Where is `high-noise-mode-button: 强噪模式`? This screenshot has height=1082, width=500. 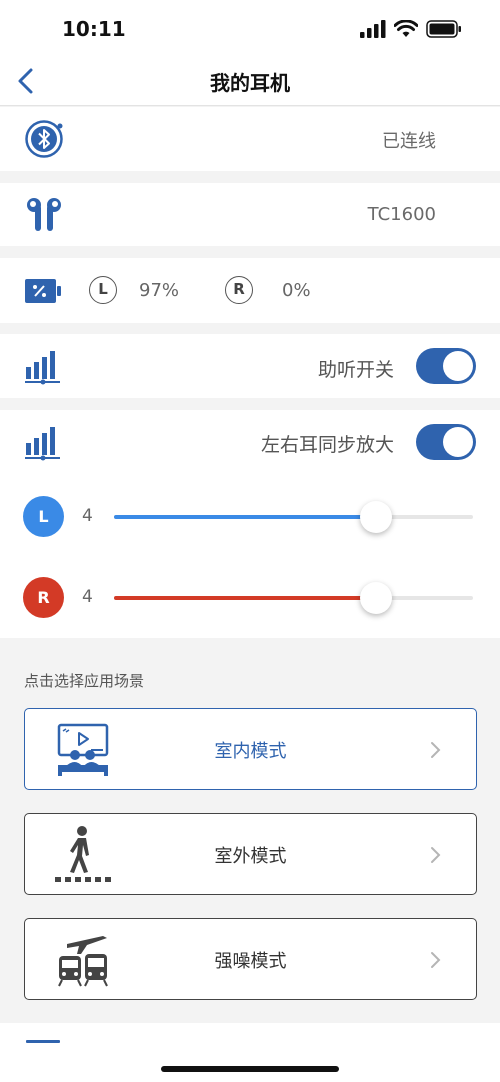
high-noise-mode-button: 强噪模式 is located at coordinates (250, 959).